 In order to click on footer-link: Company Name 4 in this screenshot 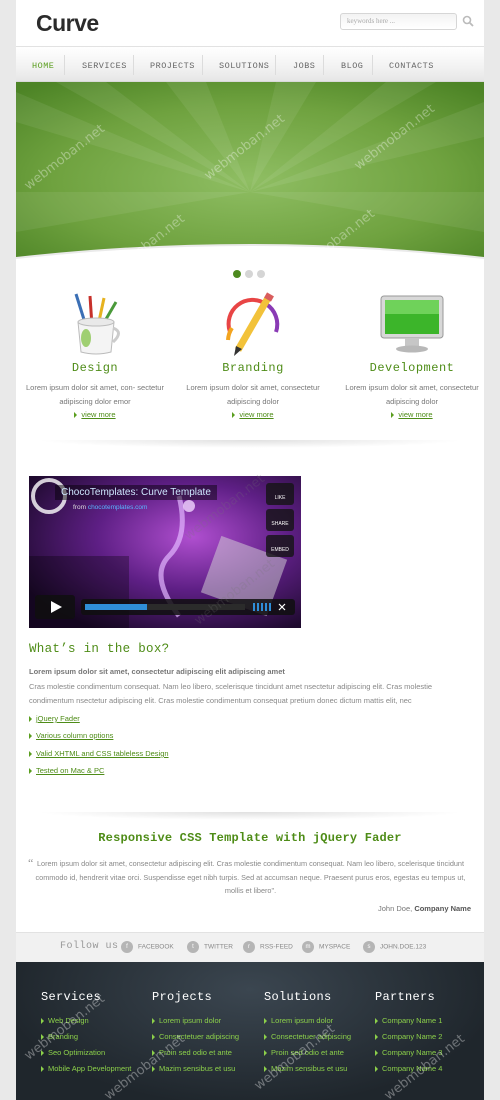, I will do `click(430, 1069)`.